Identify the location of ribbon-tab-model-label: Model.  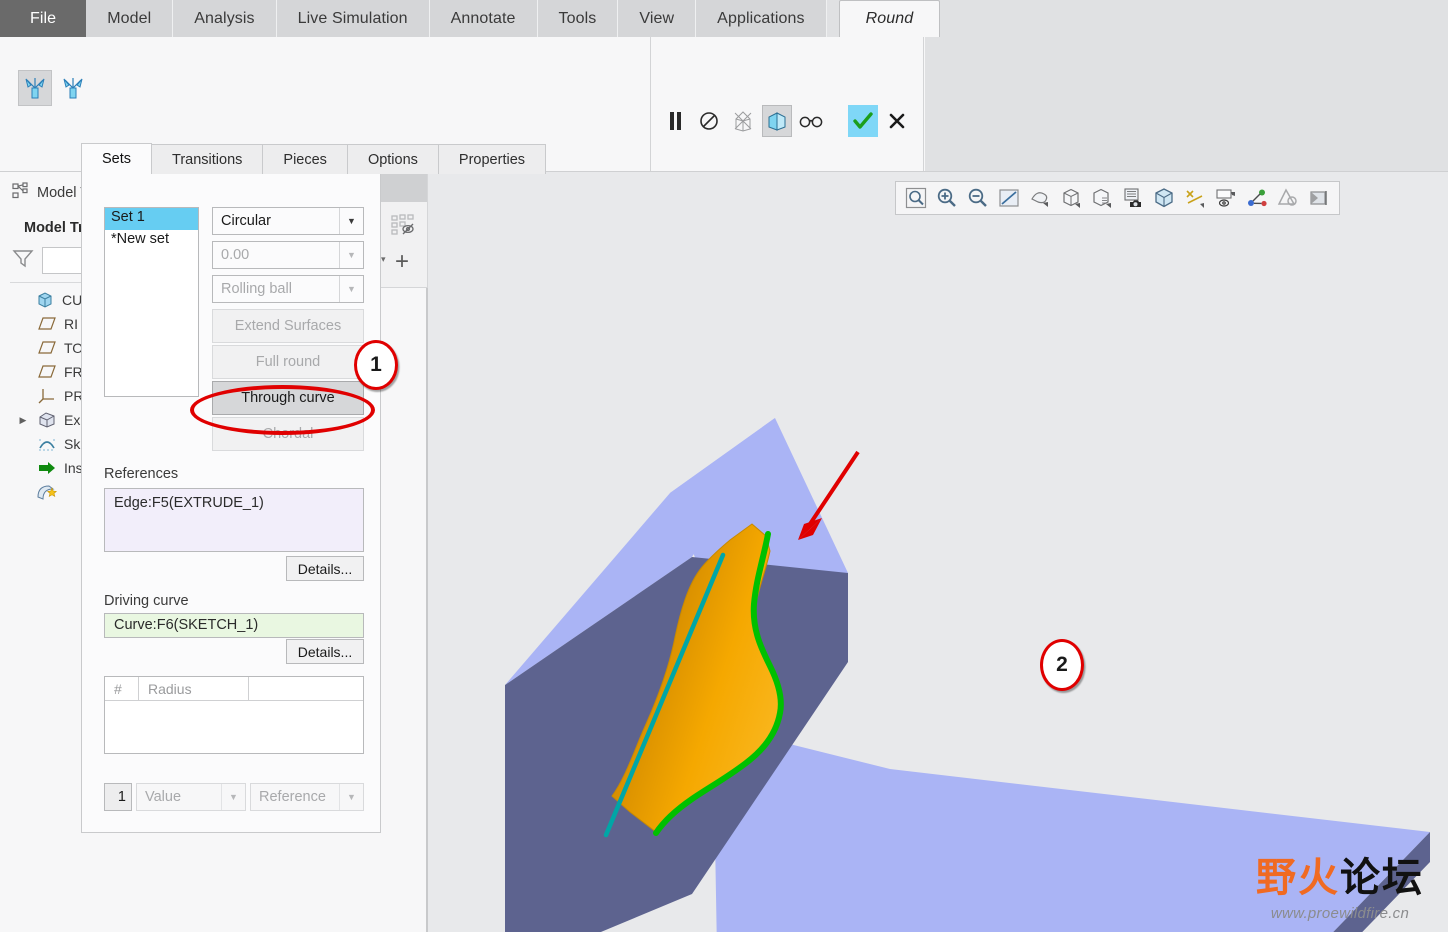
(129, 18).